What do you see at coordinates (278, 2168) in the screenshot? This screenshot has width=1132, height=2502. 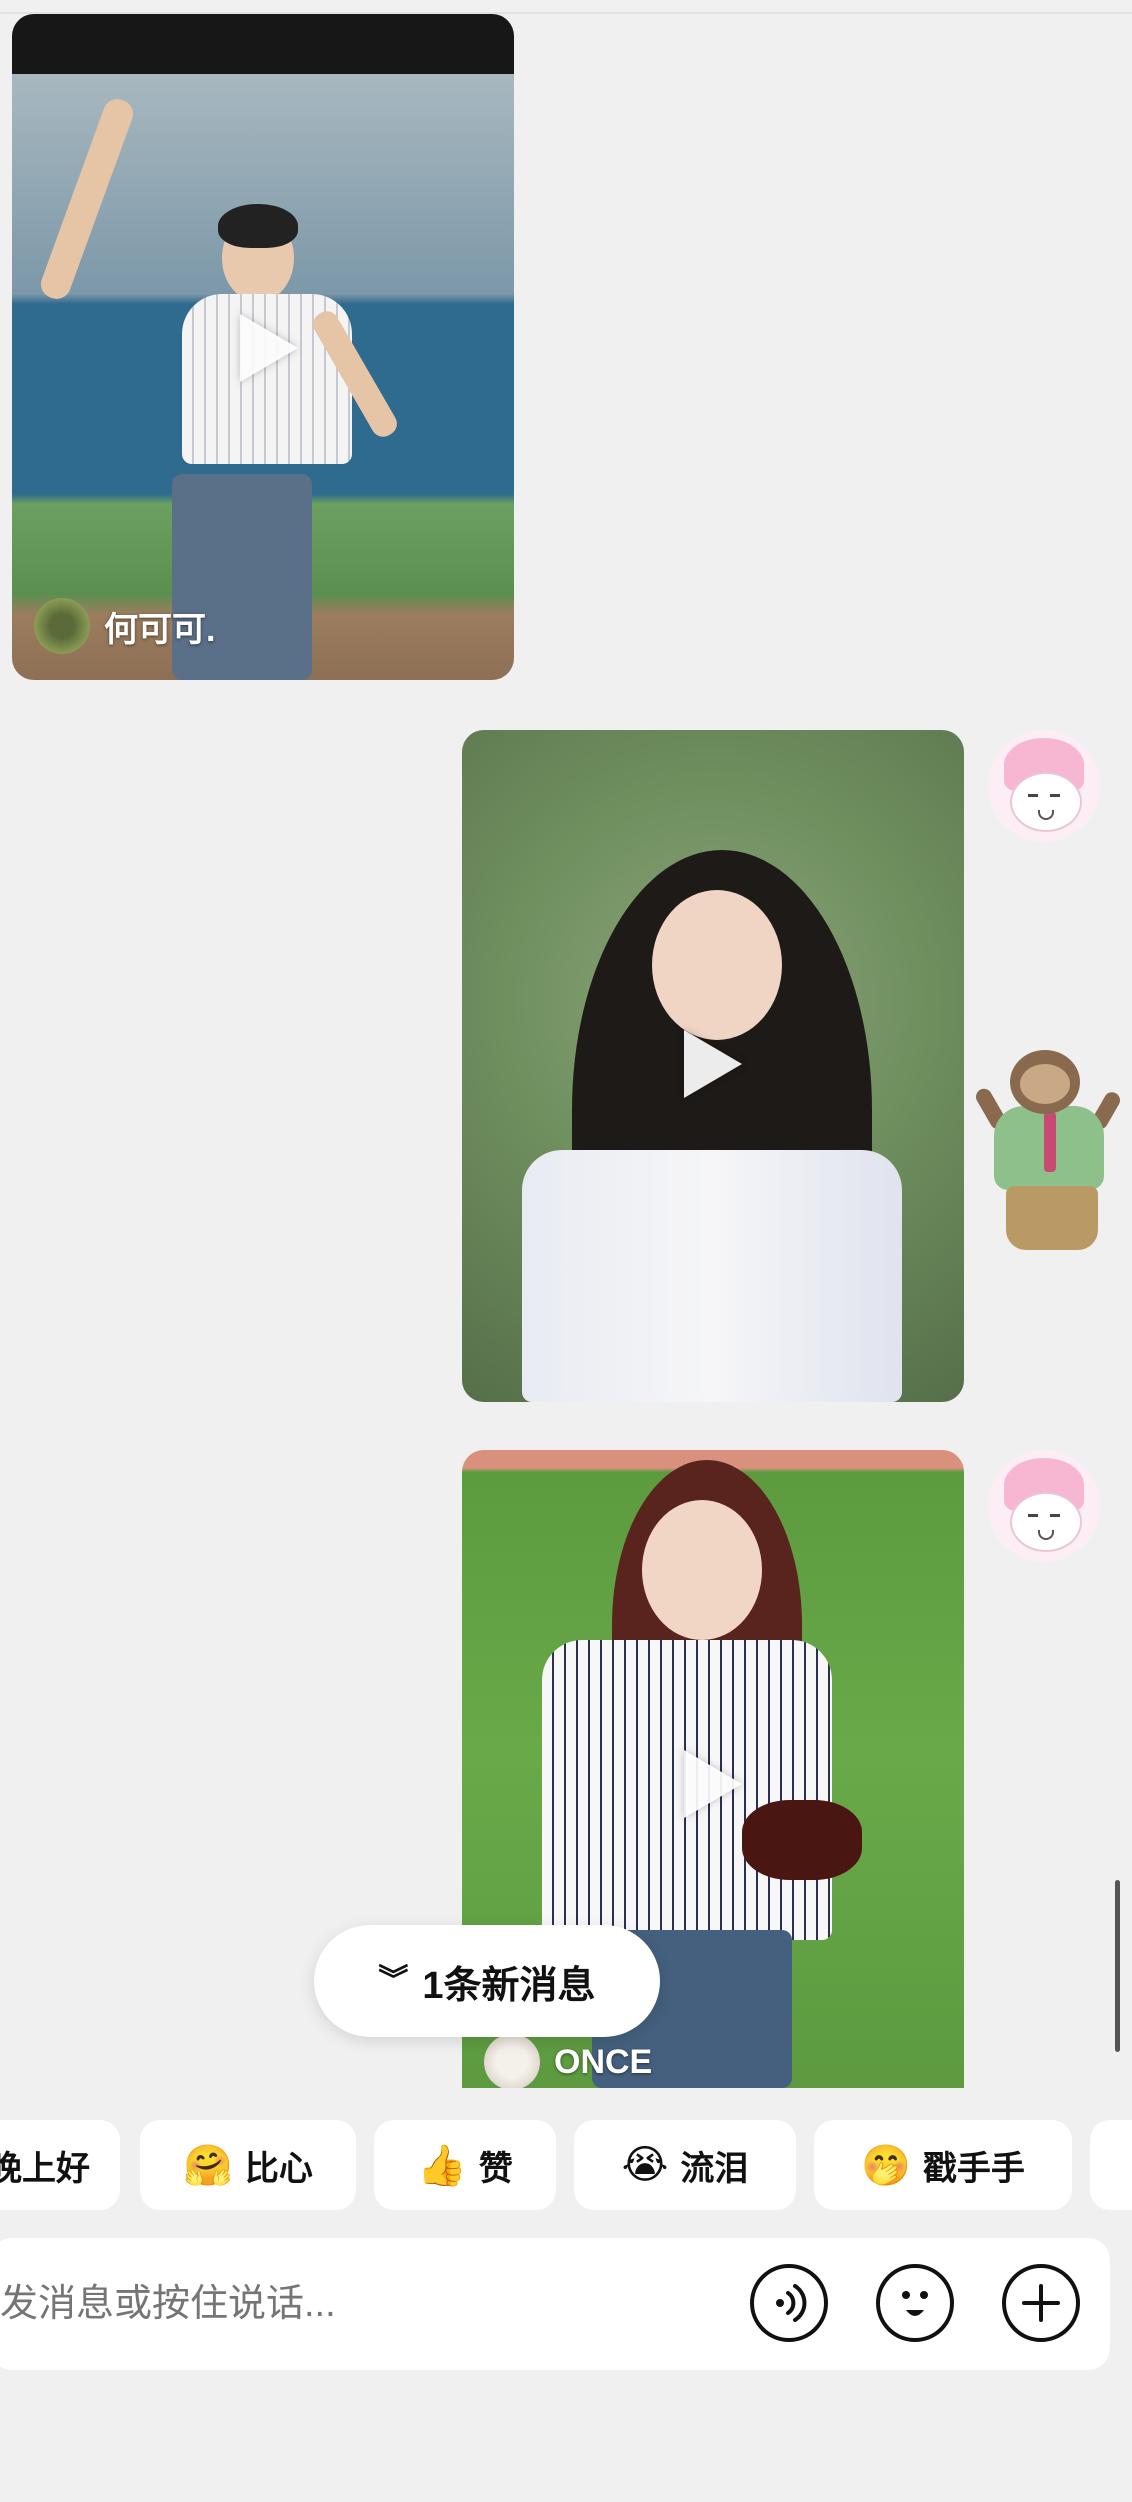 I see `reaction-label: 比心` at bounding box center [278, 2168].